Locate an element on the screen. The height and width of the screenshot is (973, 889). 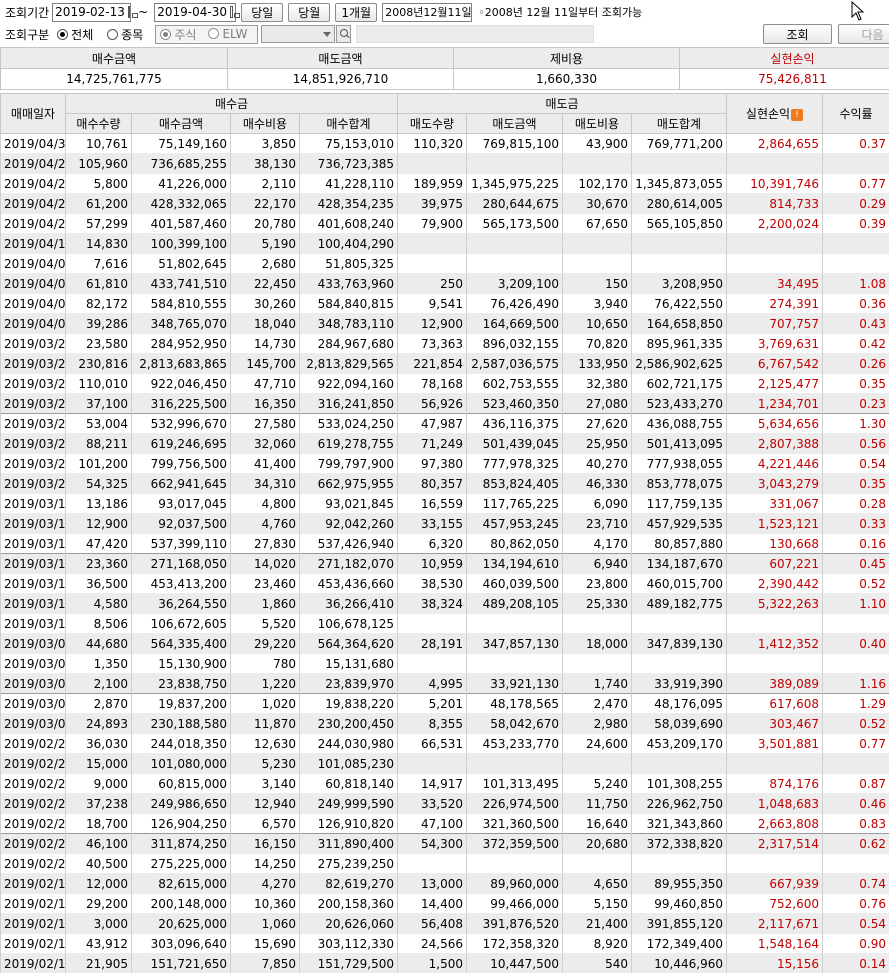
cell-buy-total: 284,967,680 is located at coordinates (348, 343).